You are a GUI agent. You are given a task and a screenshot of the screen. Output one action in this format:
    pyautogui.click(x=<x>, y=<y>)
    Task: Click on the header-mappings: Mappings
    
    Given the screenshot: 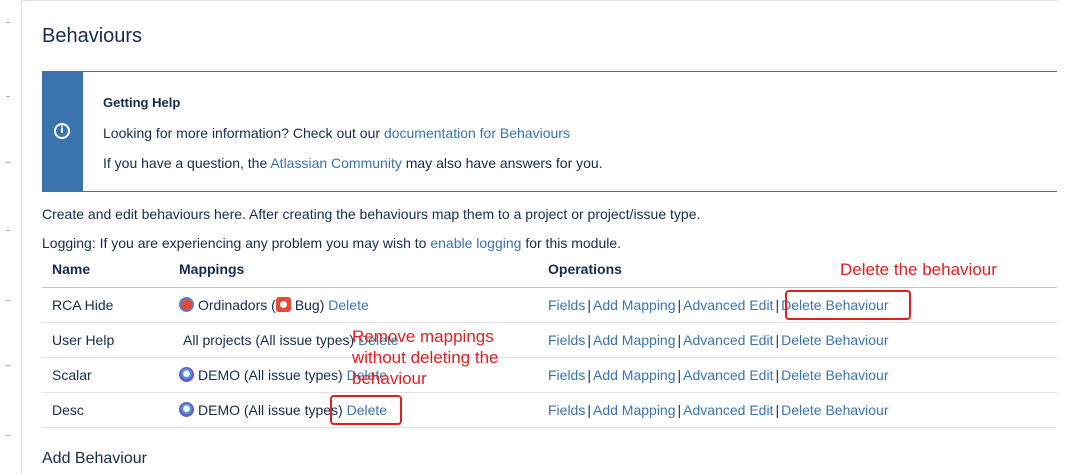 What is the action you would take?
    pyautogui.click(x=353, y=270)
    